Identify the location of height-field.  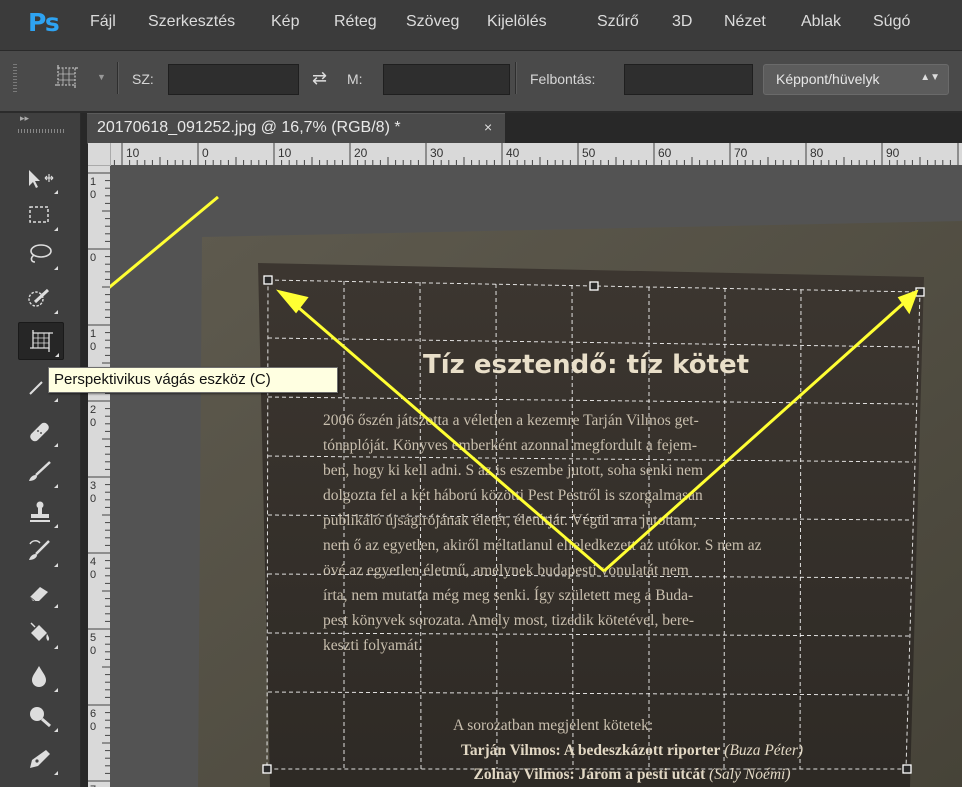
(446, 79).